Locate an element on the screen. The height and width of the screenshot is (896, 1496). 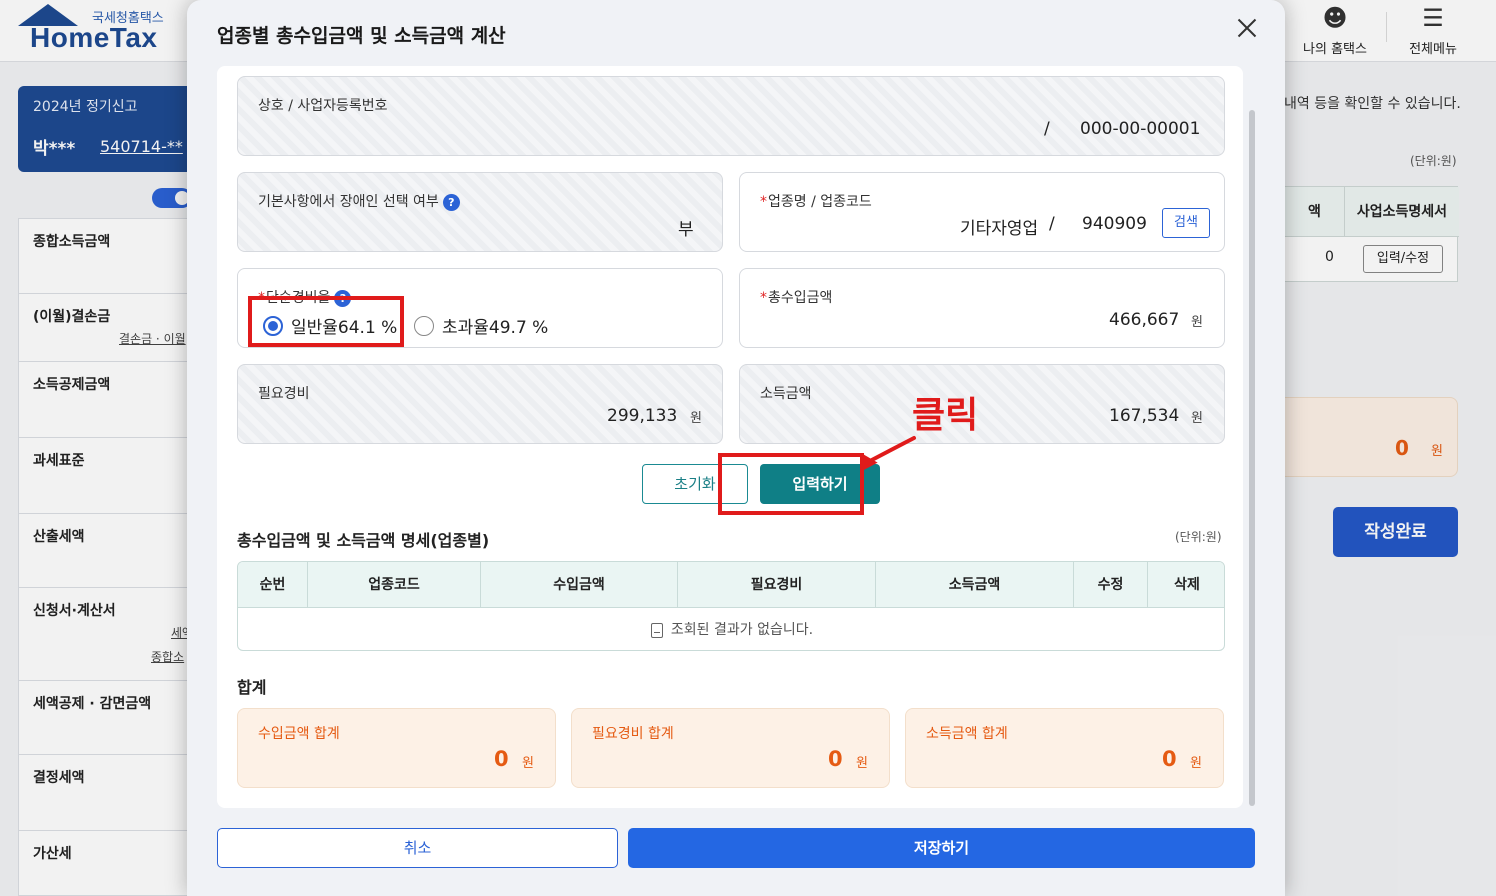
industry-name: 기타자영업 is located at coordinates (999, 229).